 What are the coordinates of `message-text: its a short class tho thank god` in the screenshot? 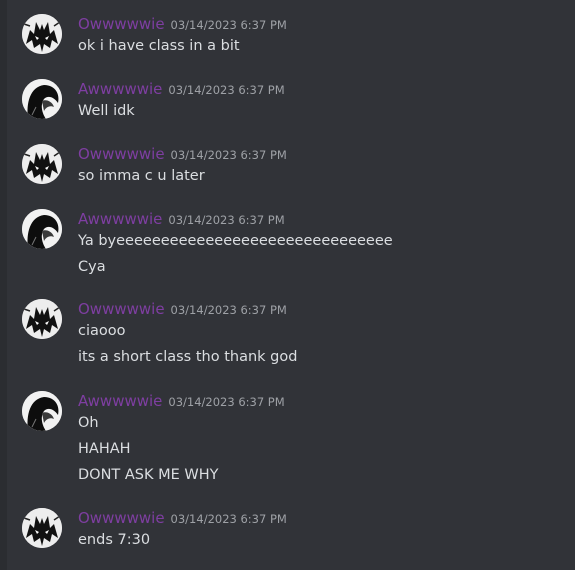 It's located at (188, 357).